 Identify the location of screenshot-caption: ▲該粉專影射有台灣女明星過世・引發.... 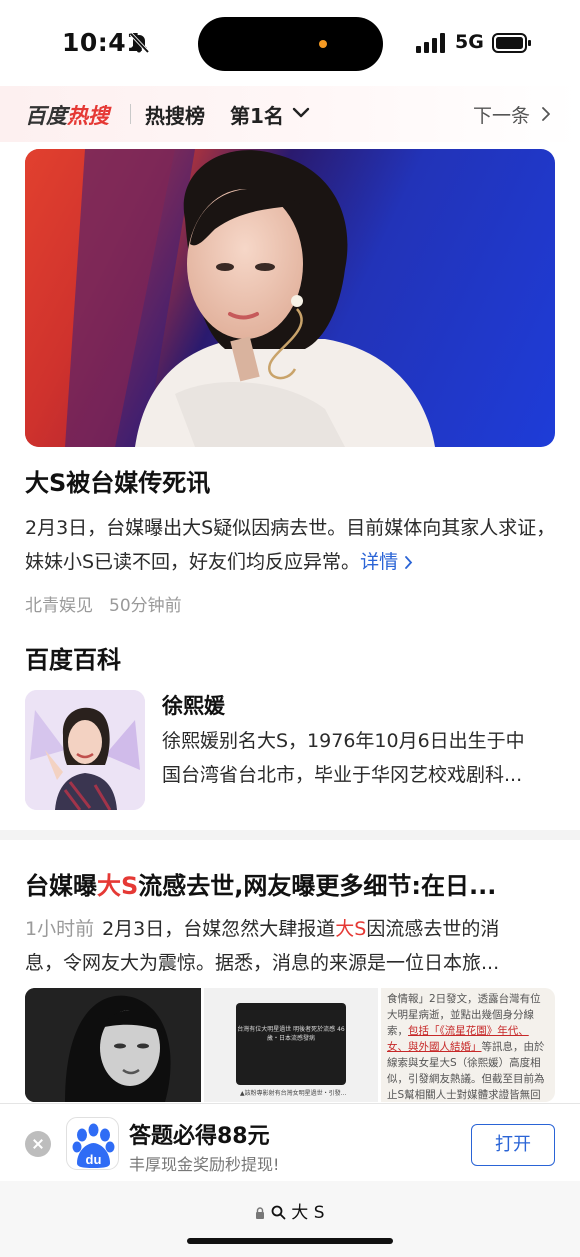
(293, 1093).